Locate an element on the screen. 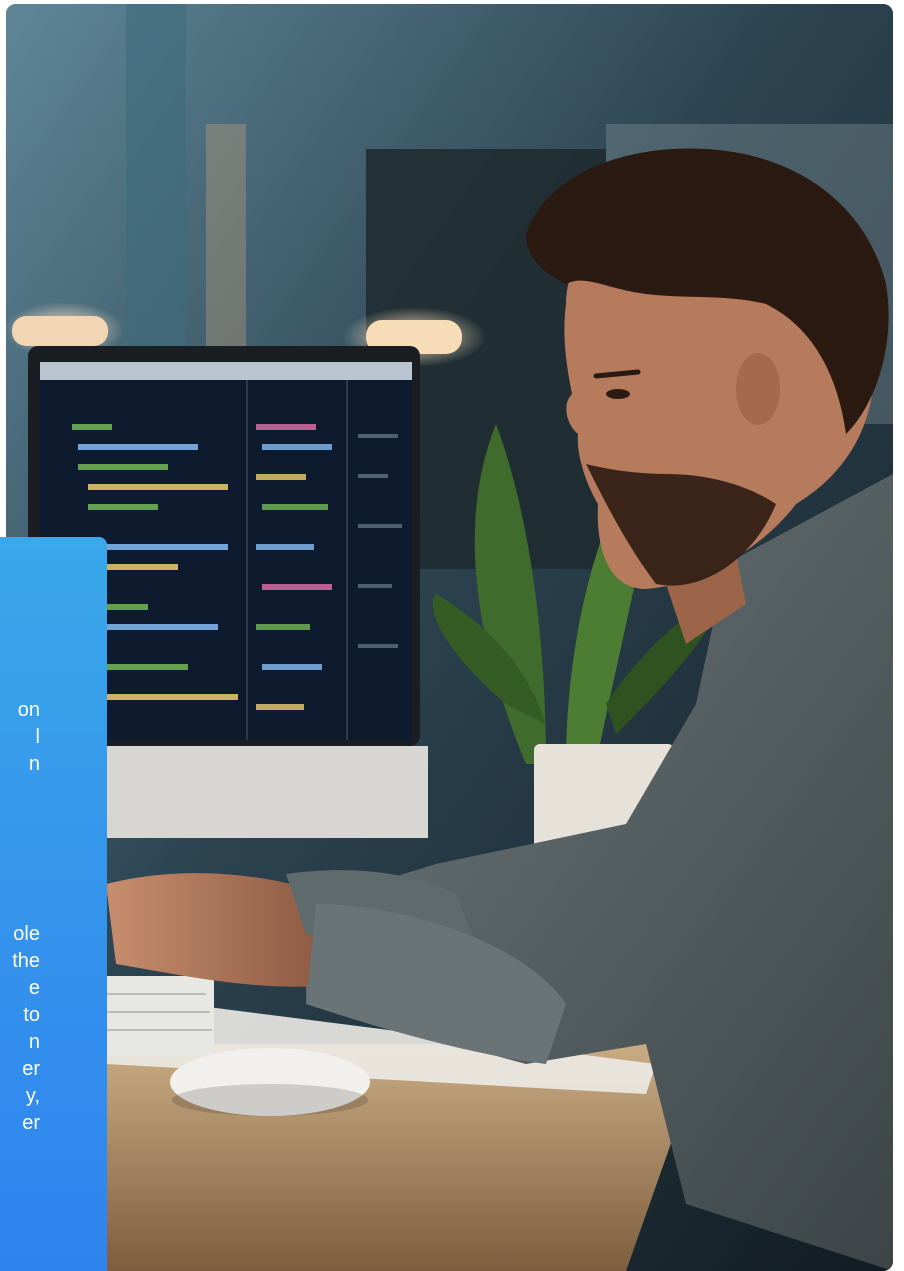 The image size is (904, 1271). info-card: on l n ole the e to n er y, er is located at coordinates (53, 904).